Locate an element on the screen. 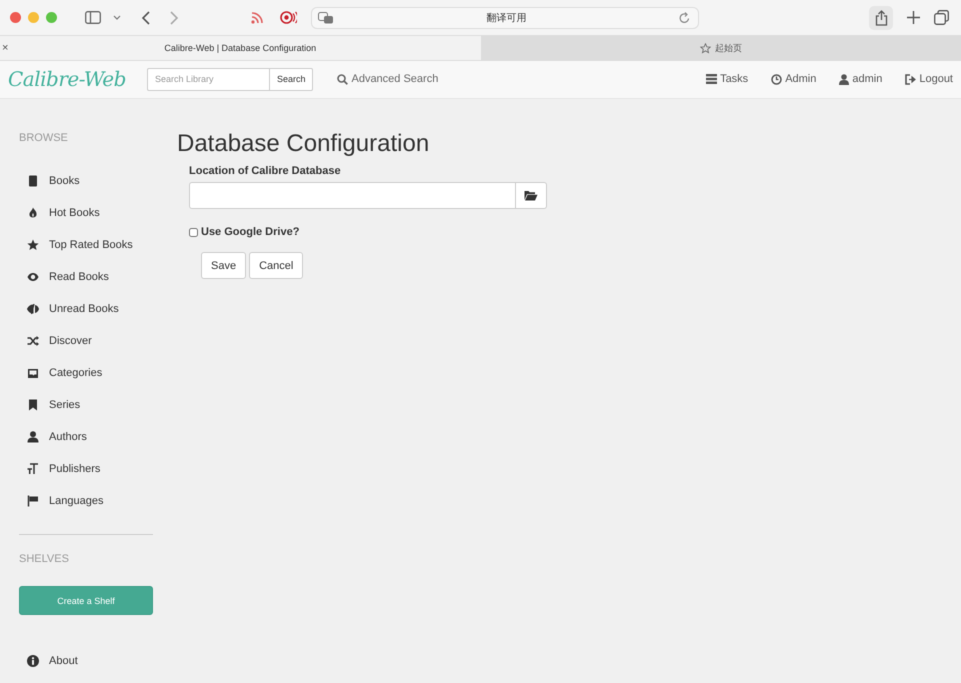  tabs-overview-icon is located at coordinates (941, 18).